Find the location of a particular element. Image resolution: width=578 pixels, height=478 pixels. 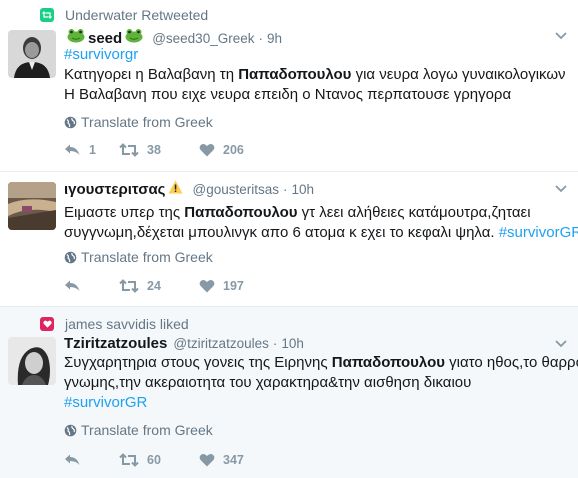

retweet-context: Underwater Retweeted is located at coordinates (124, 15).